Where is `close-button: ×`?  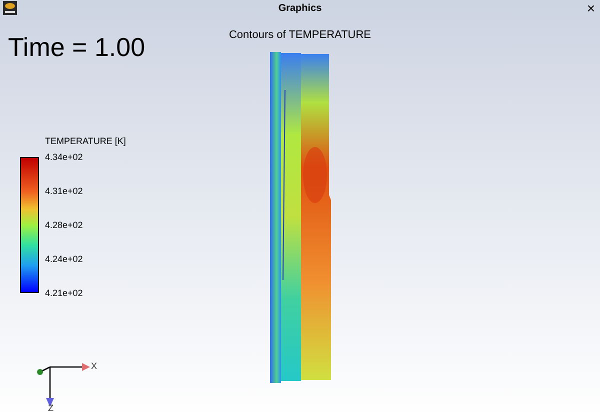
close-button: × is located at coordinates (590, 8).